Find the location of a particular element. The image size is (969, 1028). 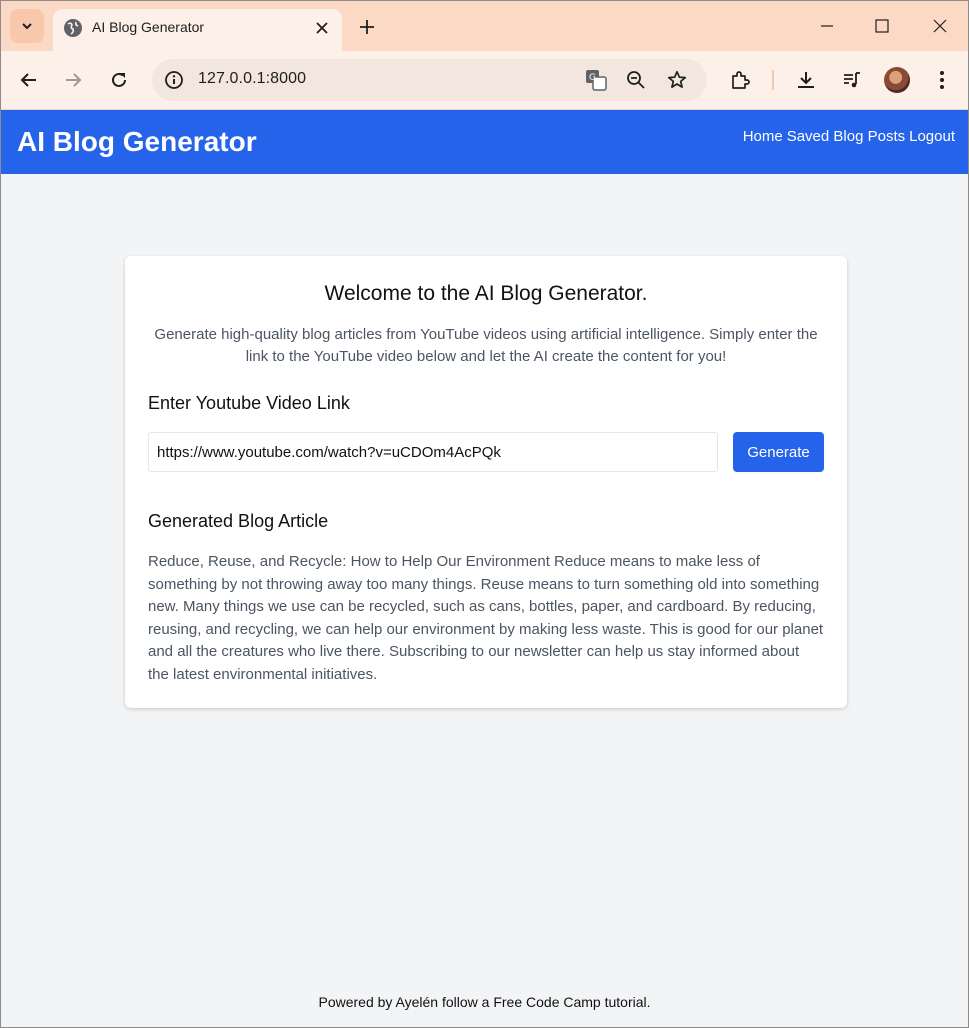

translate-button: G is located at coordinates (596, 80).